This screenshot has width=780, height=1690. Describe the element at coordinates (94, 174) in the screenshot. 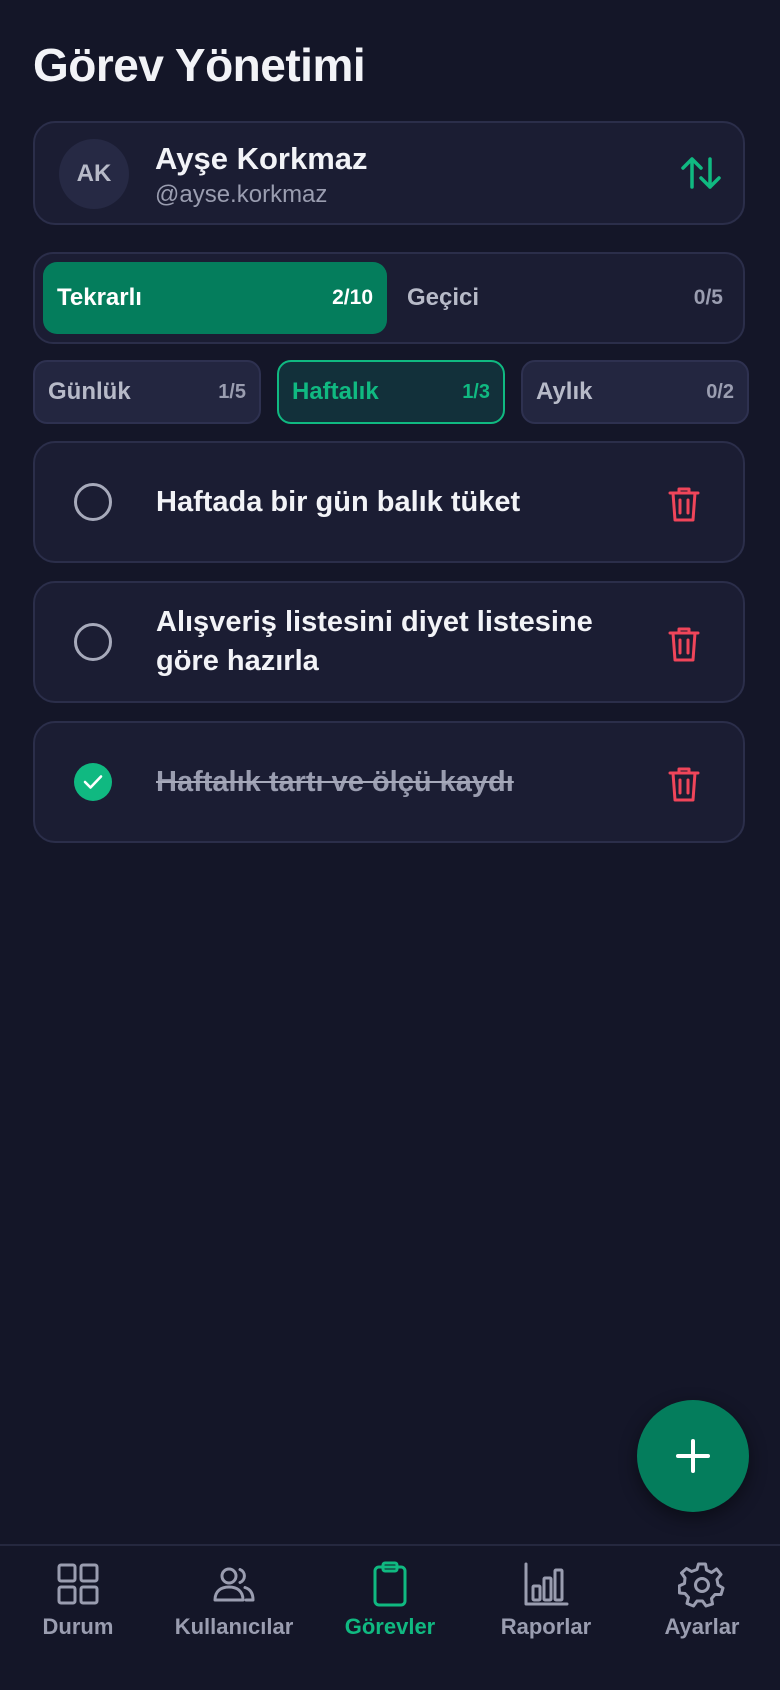

I see `avatar: AK` at that location.